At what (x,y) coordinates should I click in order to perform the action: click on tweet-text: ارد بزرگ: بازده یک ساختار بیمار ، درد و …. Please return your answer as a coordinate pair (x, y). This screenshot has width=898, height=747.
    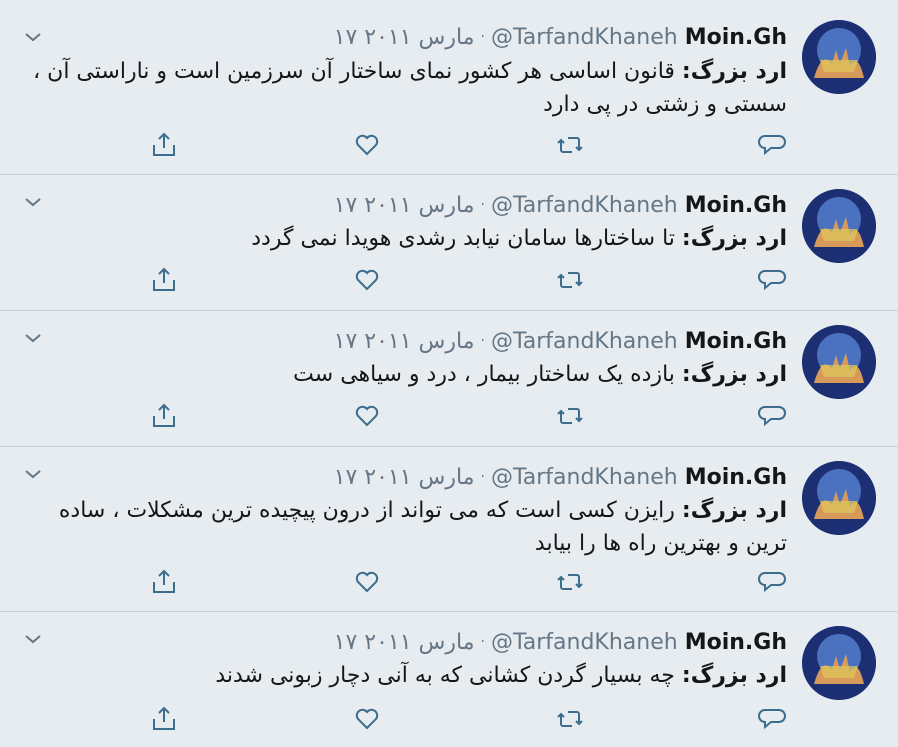
    Looking at the image, I should click on (409, 374).